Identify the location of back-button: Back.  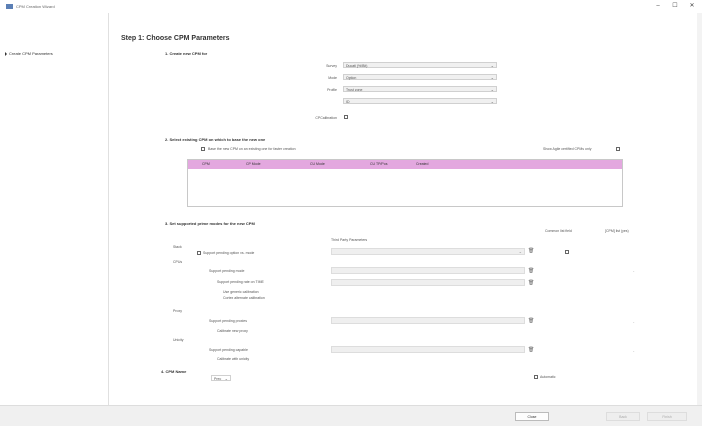
(623, 416).